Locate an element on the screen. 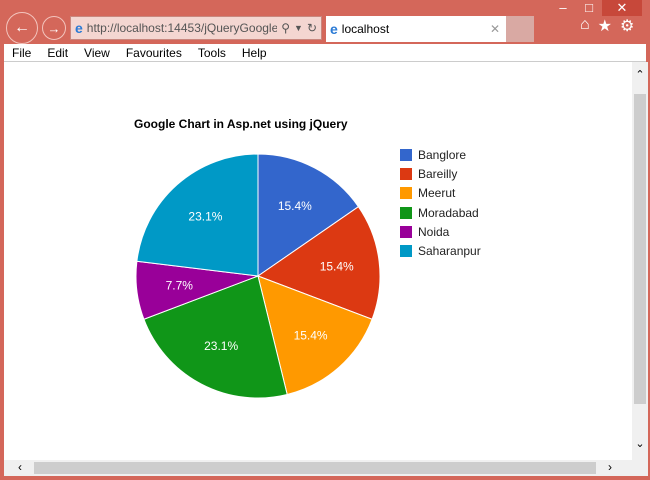 The image size is (650, 480). legend-label: Noida is located at coordinates (434, 231).